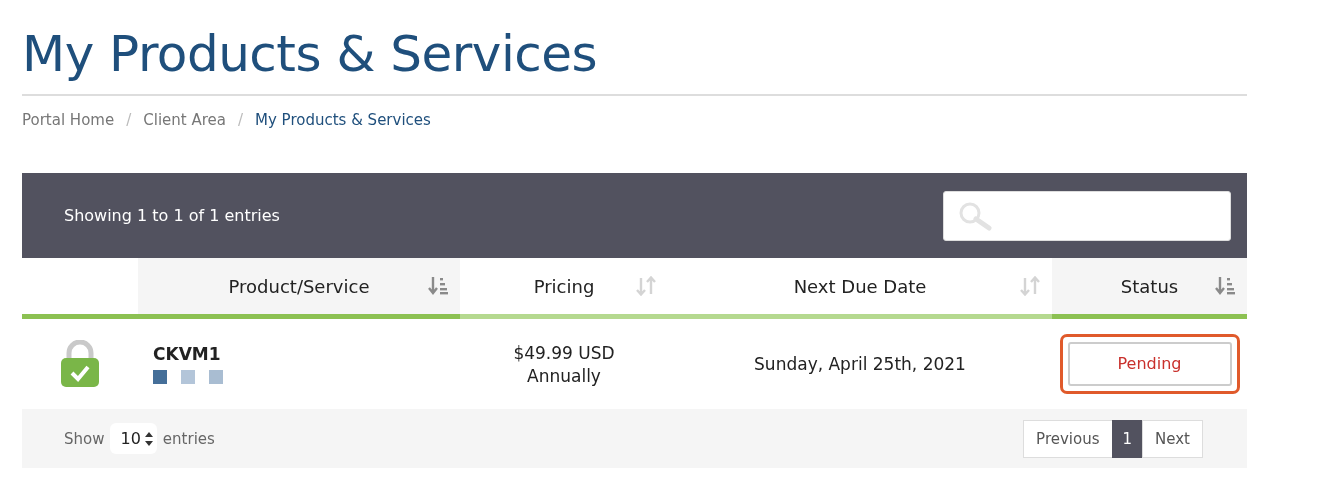 The width and height of the screenshot is (1329, 484). Describe the element at coordinates (188, 438) in the screenshot. I see `entries-label: entries` at that location.